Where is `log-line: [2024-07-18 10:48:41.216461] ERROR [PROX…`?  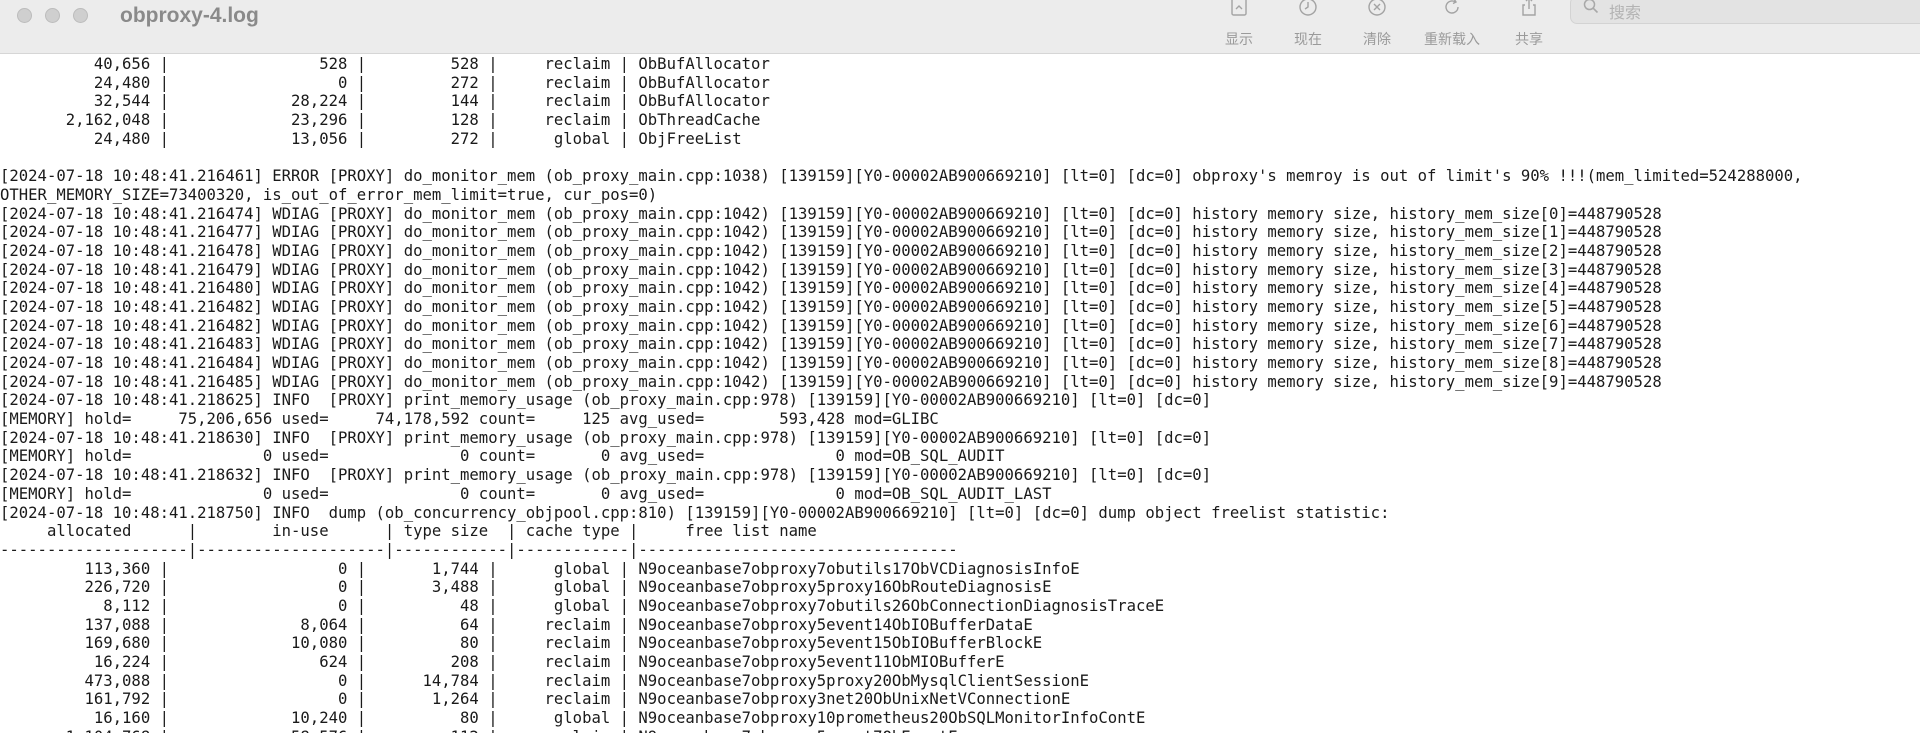 log-line: [2024-07-18 10:48:41.216461] ERROR [PROX… is located at coordinates (901, 176).